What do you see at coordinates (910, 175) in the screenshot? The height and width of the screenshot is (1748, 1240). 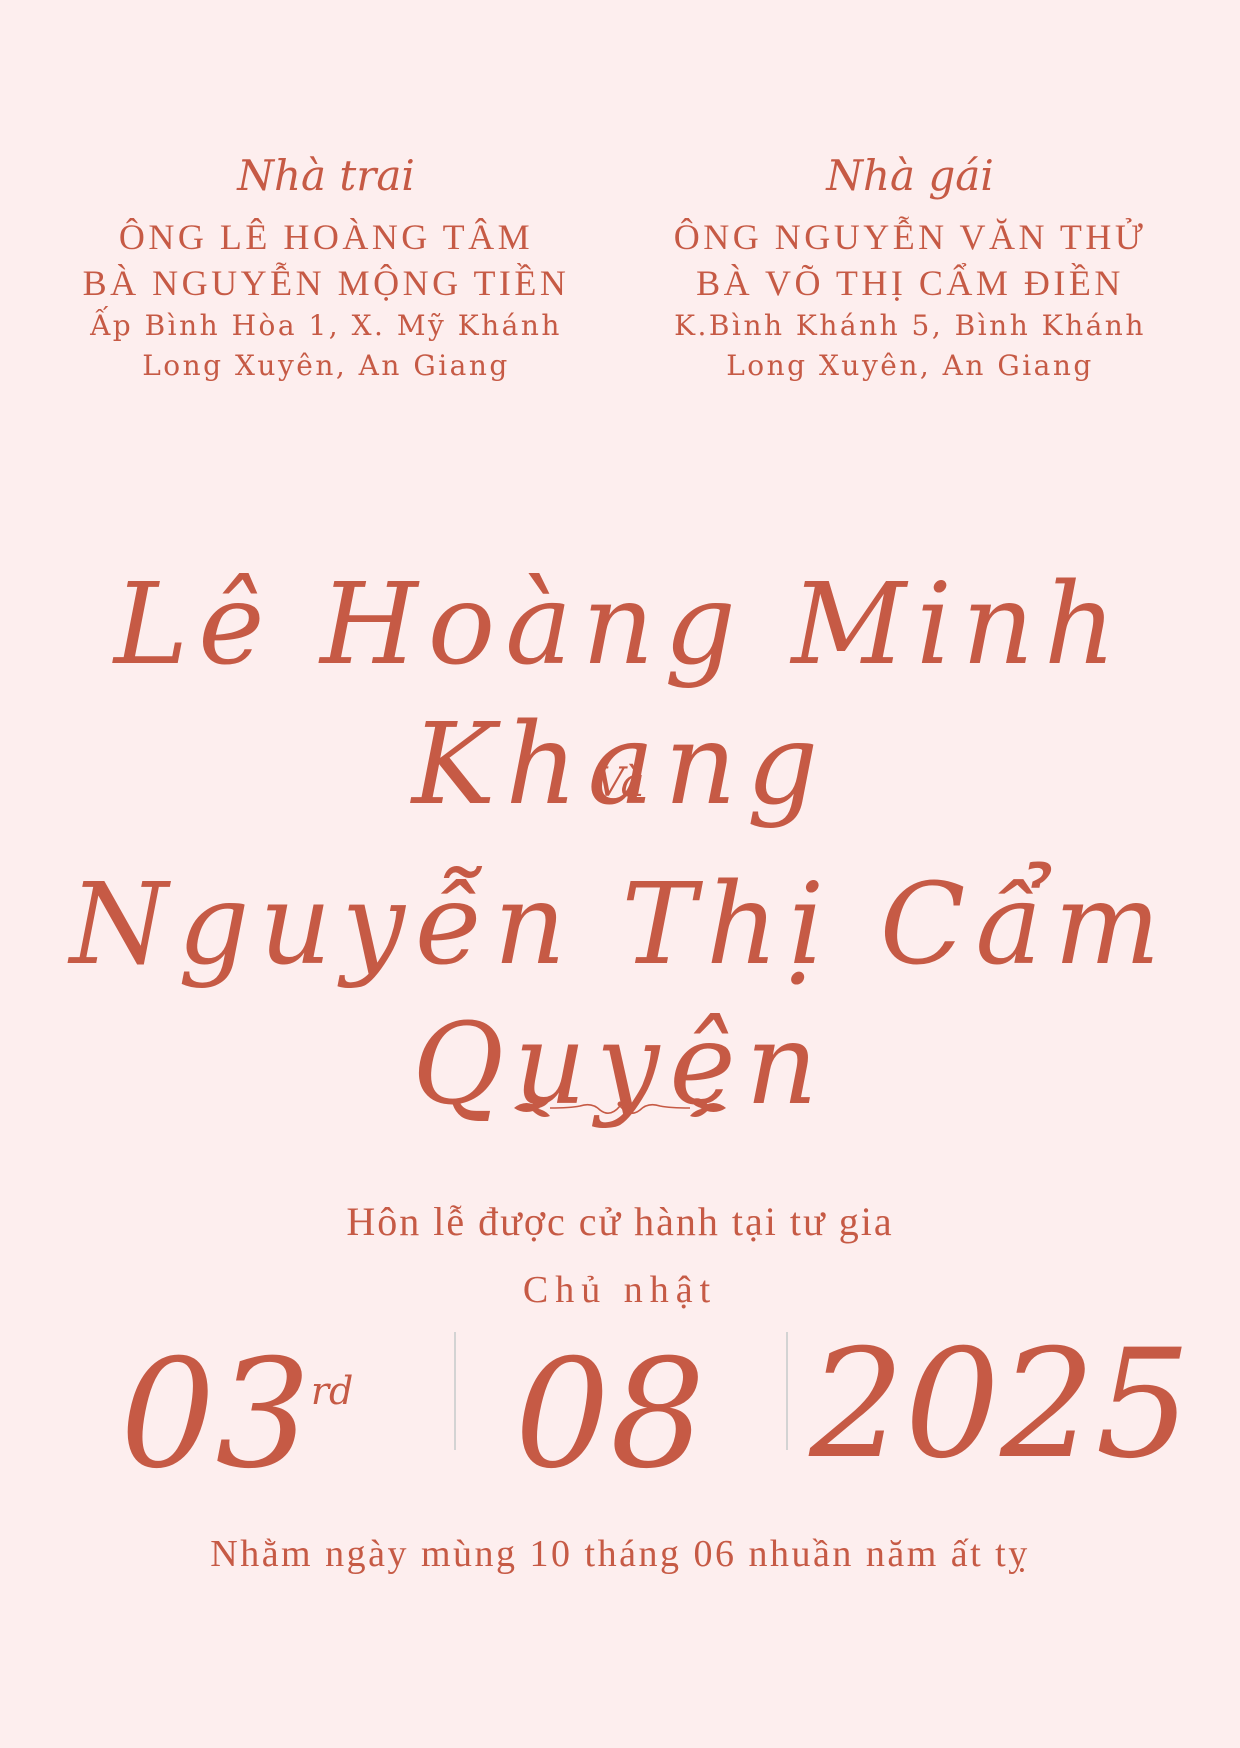 I see `bride-family-heading: Nhà gái` at bounding box center [910, 175].